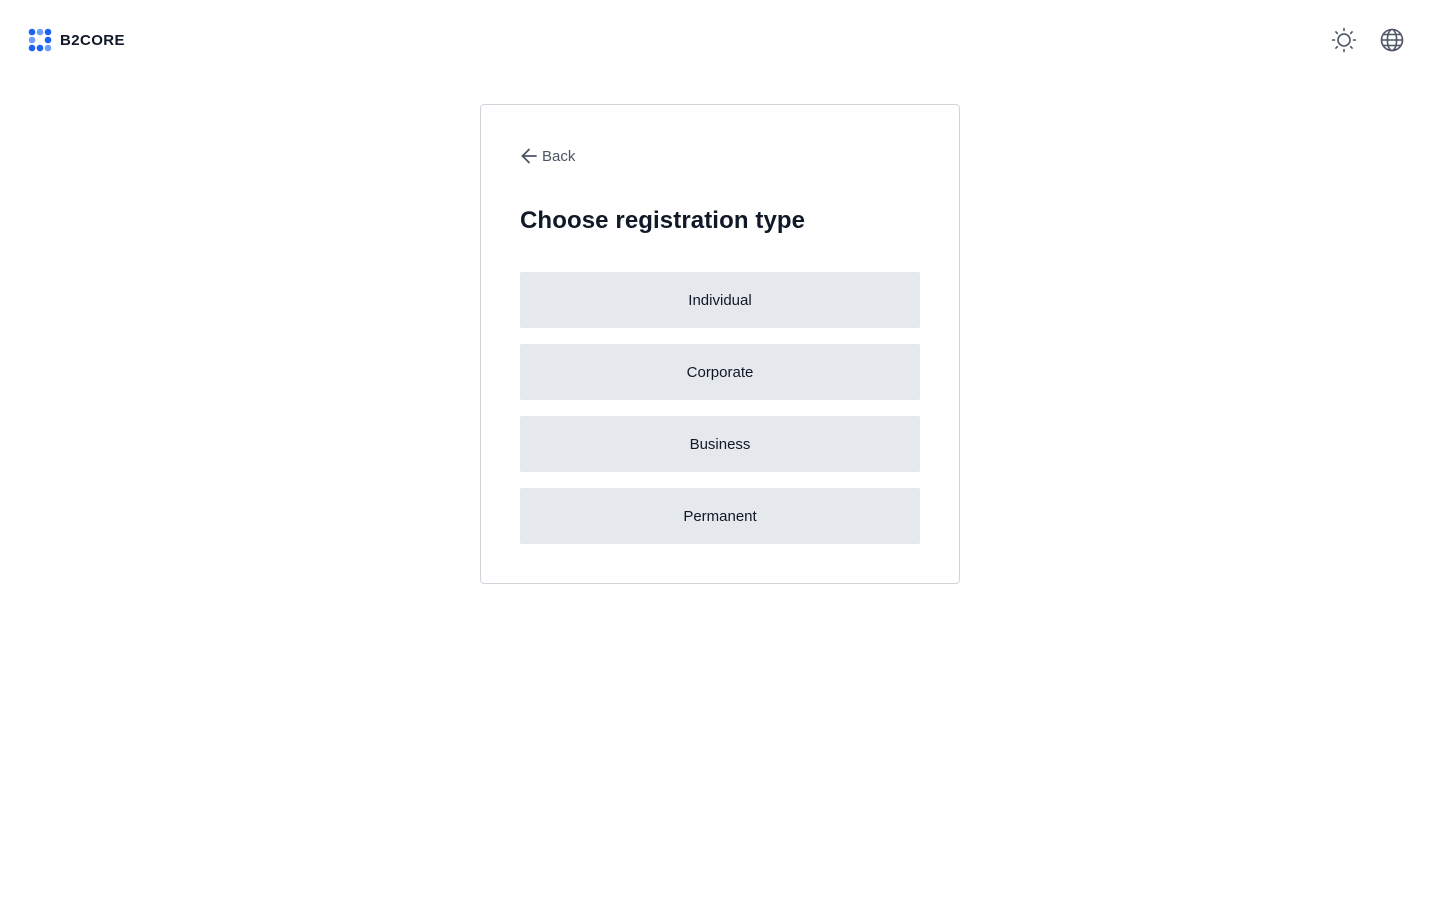 Image resolution: width=1440 pixels, height=900 pixels. What do you see at coordinates (720, 40) in the screenshot?
I see `top-header: B2CORE` at bounding box center [720, 40].